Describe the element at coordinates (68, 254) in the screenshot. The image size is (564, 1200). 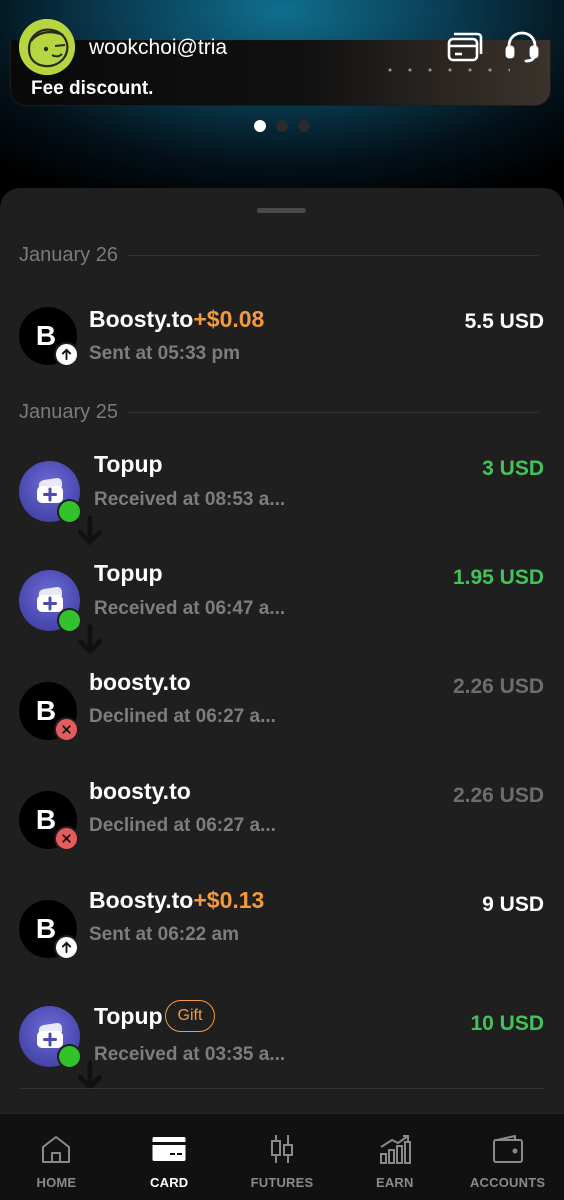
I see `date-label: January 26` at that location.